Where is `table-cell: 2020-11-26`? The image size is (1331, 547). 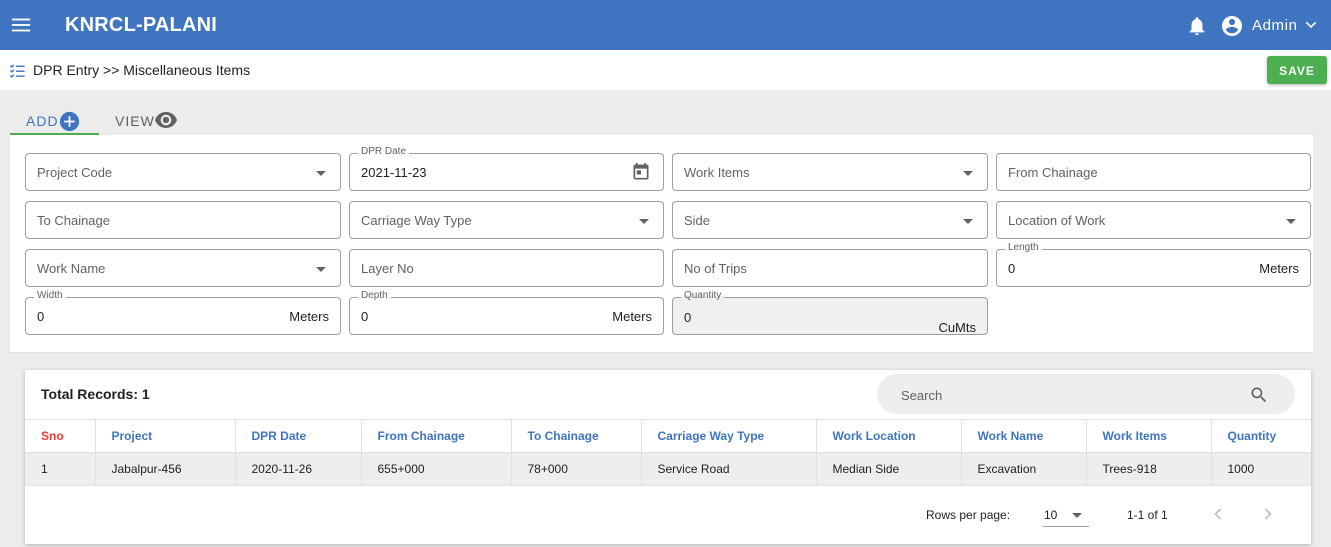
table-cell: 2020-11-26 is located at coordinates (298, 469).